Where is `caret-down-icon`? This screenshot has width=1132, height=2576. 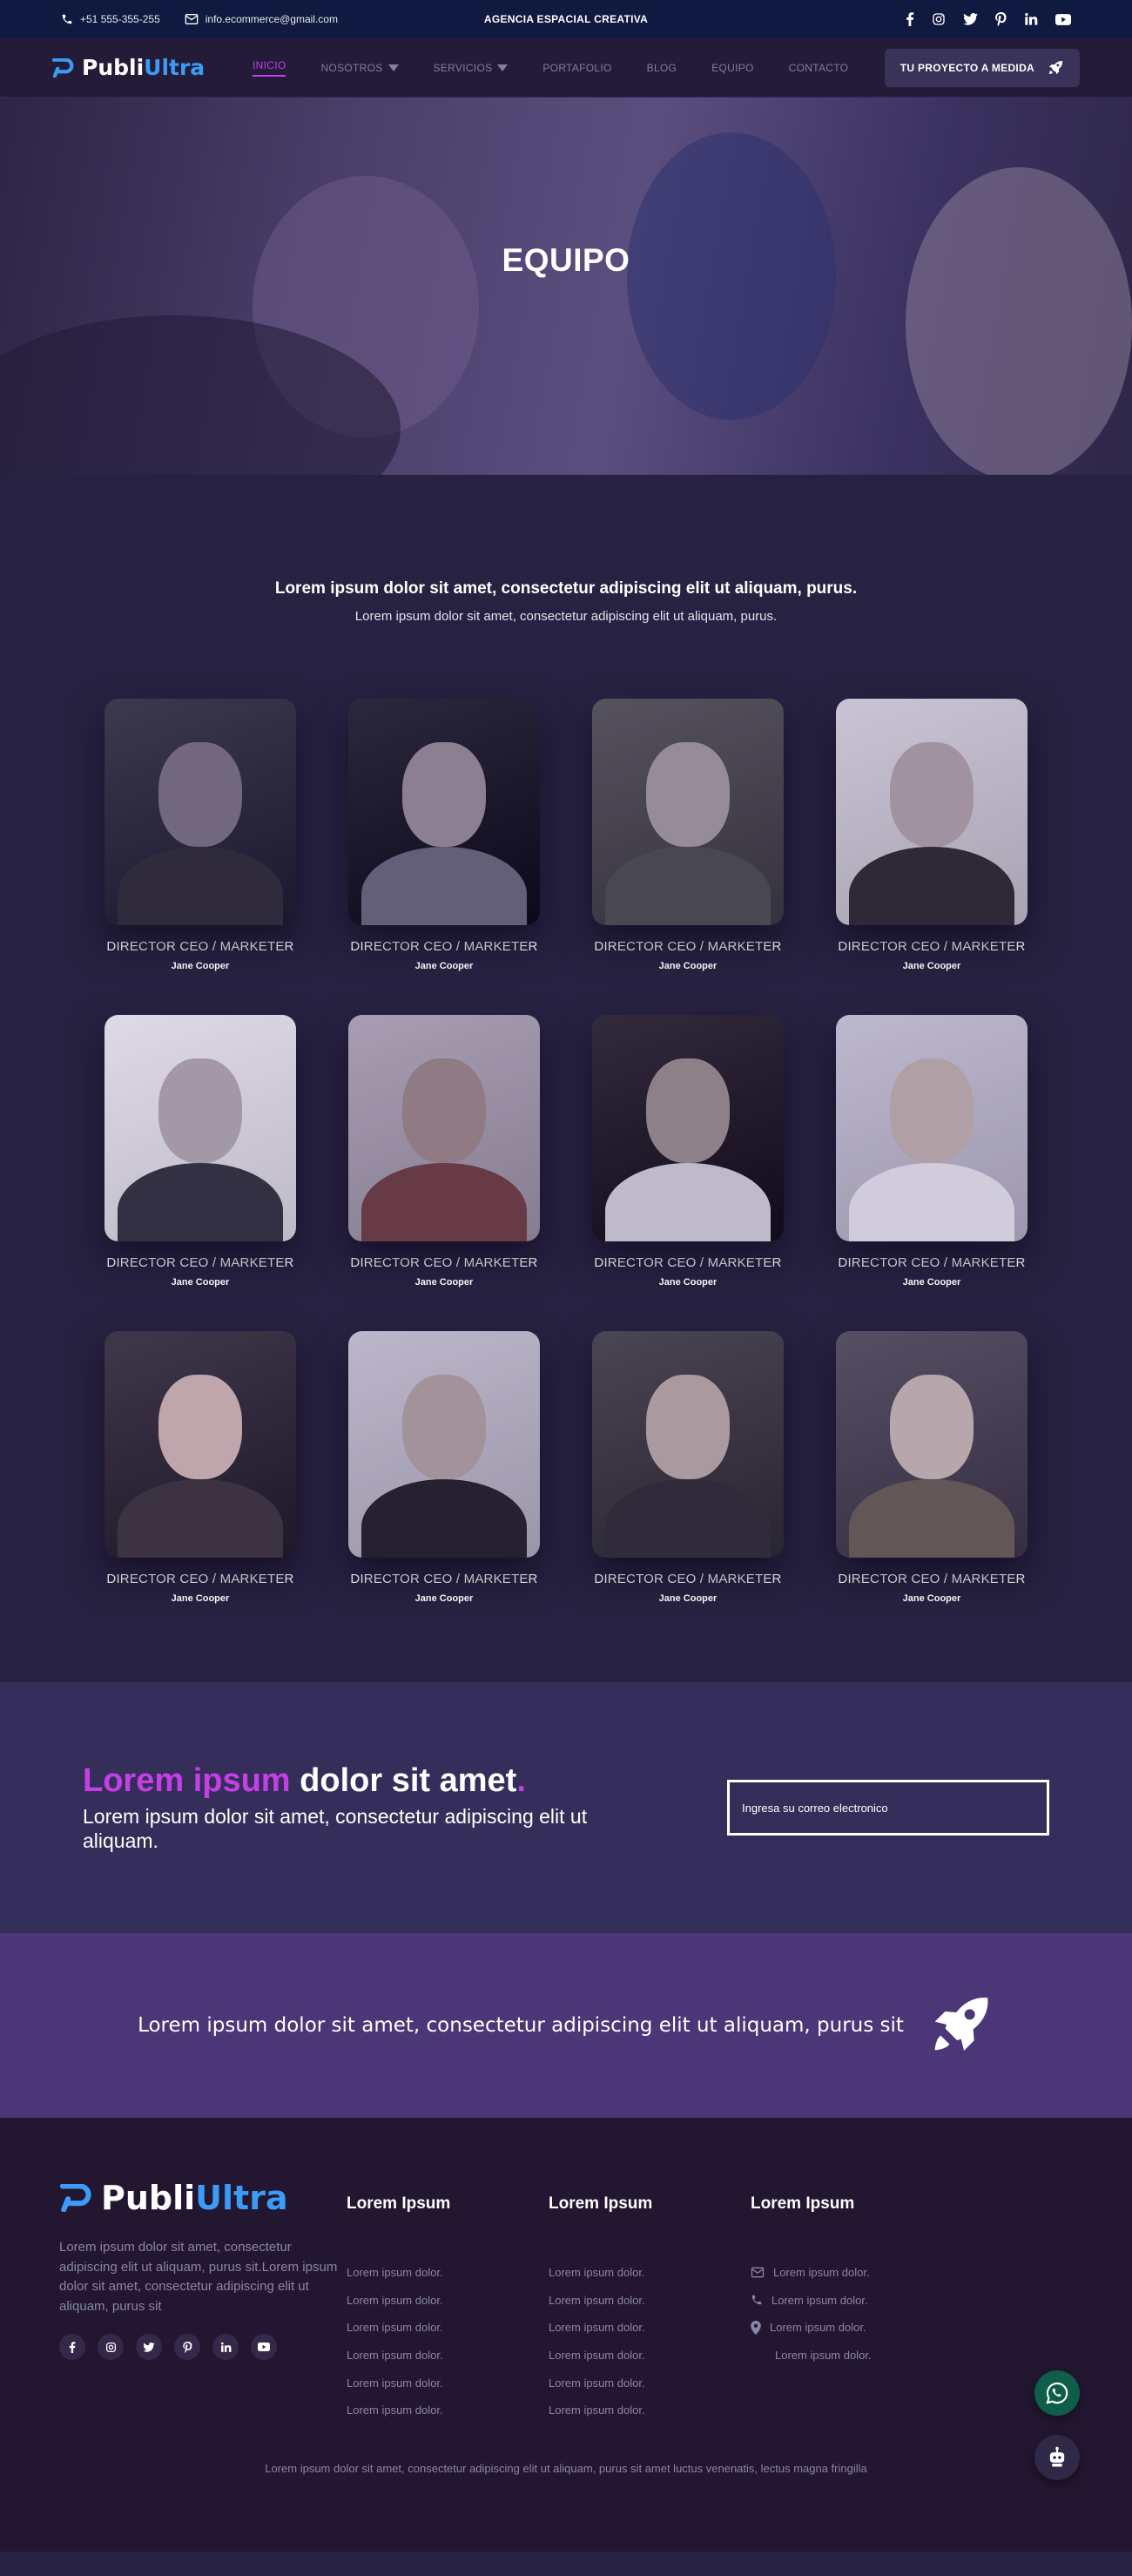
caret-down-icon is located at coordinates (503, 67).